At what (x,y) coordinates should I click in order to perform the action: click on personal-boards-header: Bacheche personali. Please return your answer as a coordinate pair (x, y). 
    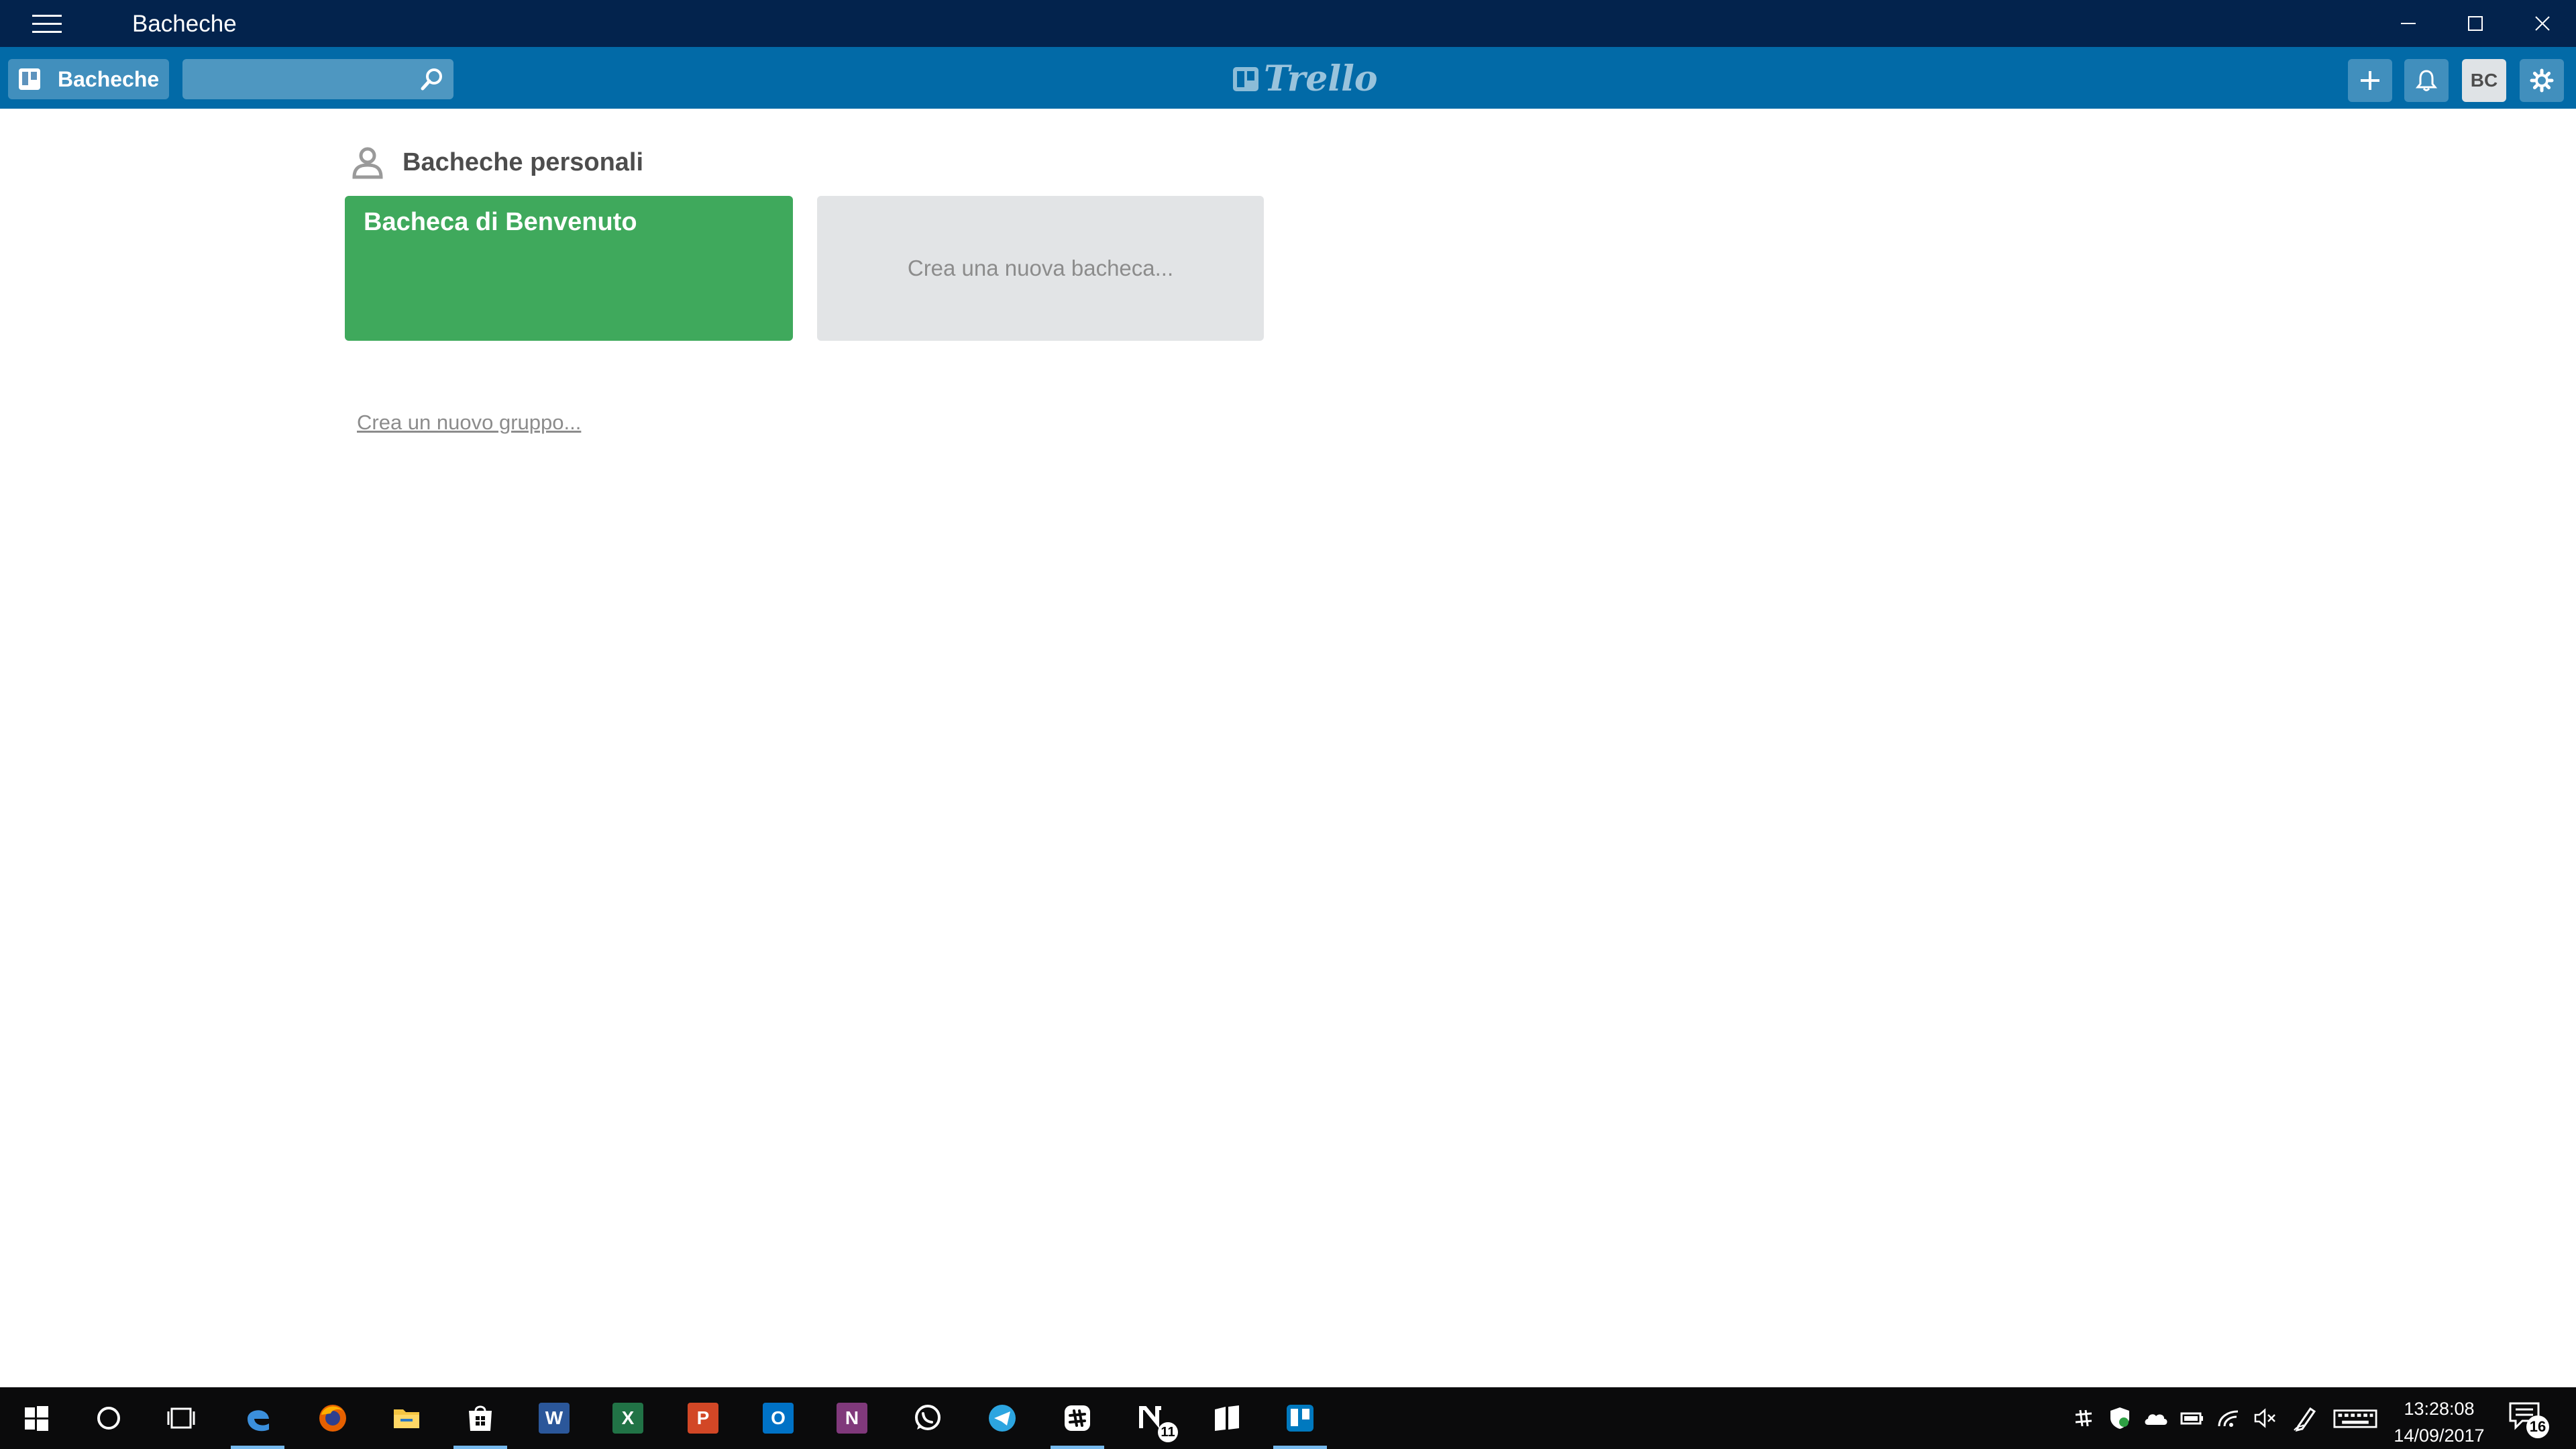
    Looking at the image, I should click on (496, 162).